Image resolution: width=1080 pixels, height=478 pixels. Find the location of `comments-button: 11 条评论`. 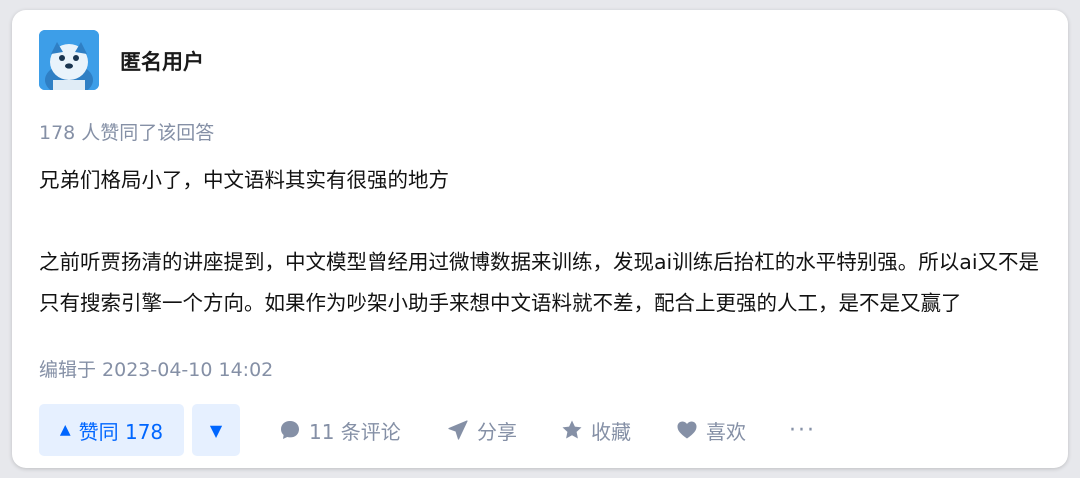

comments-button: 11 条评论 is located at coordinates (340, 430).